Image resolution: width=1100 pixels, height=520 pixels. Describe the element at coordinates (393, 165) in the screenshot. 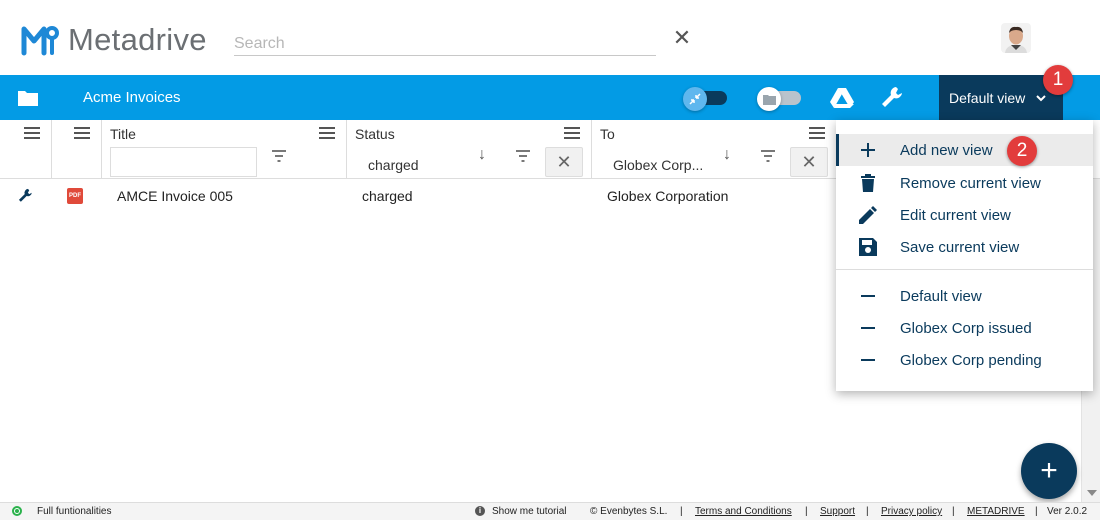

I see `status-filter-value: charged` at that location.